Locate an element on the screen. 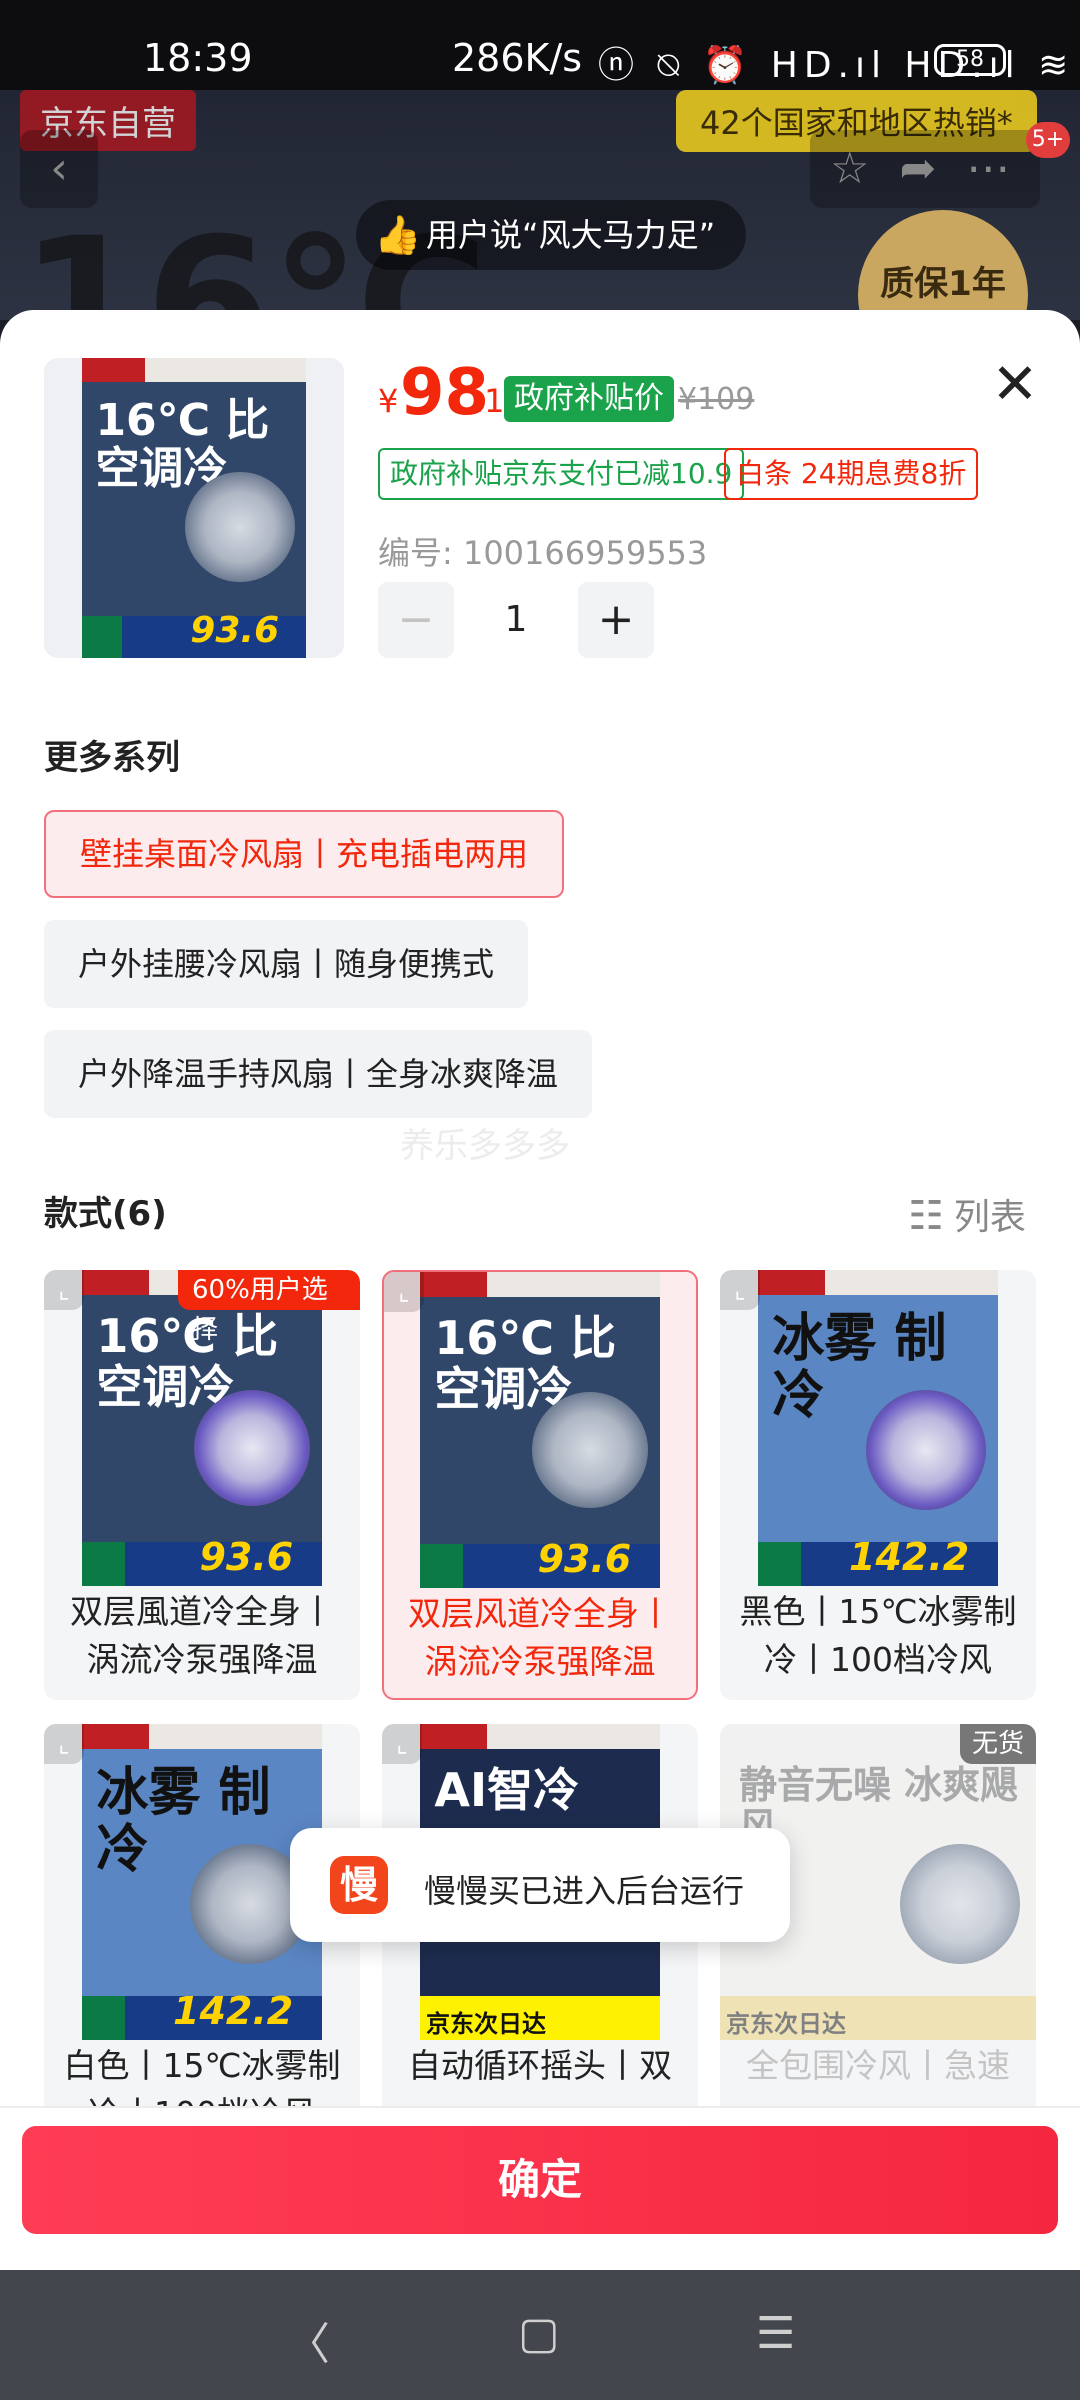  series-title: 更多系列 is located at coordinates (112, 758).